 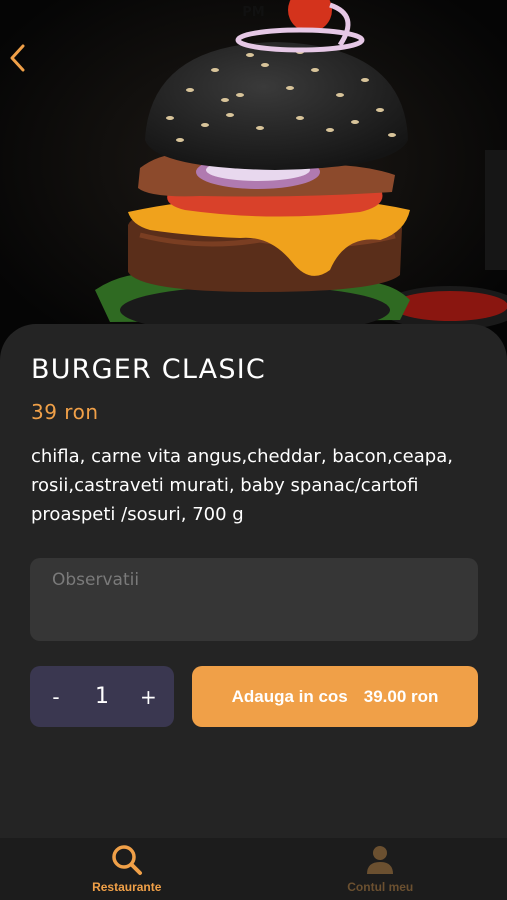 I want to click on chevron-left-icon, so click(x=17, y=58).